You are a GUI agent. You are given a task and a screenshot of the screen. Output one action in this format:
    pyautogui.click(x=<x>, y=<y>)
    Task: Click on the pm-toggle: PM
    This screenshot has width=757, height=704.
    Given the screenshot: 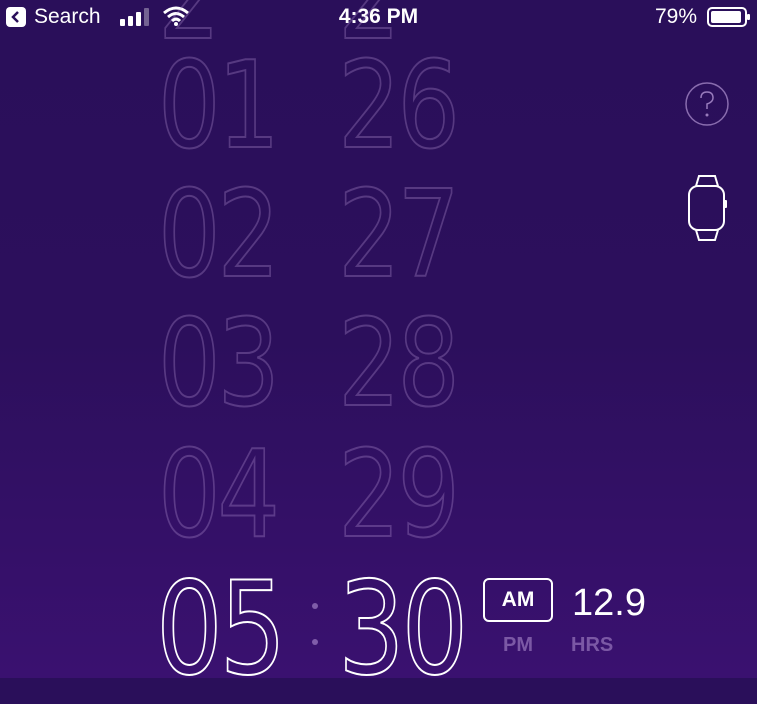 What is the action you would take?
    pyautogui.click(x=518, y=645)
    